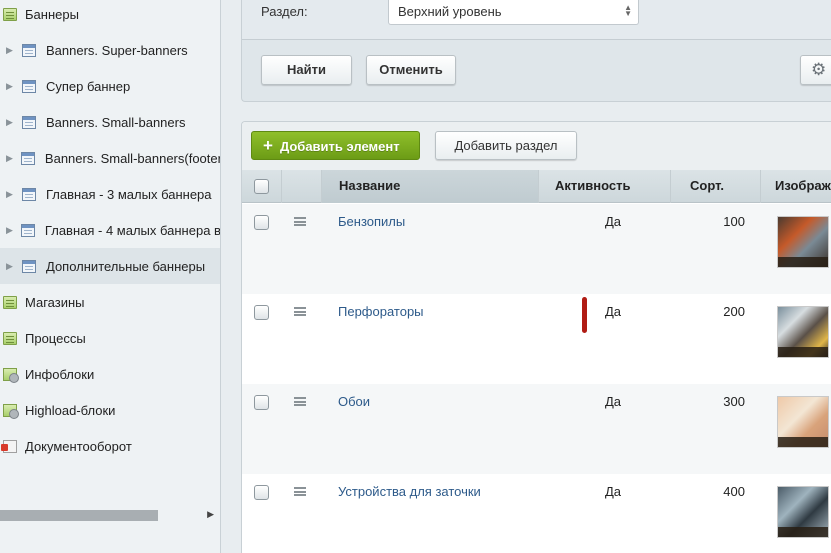 This screenshot has height=553, width=831. What do you see at coordinates (371, 221) in the screenshot?
I see `row-name-link: Бензопилы` at bounding box center [371, 221].